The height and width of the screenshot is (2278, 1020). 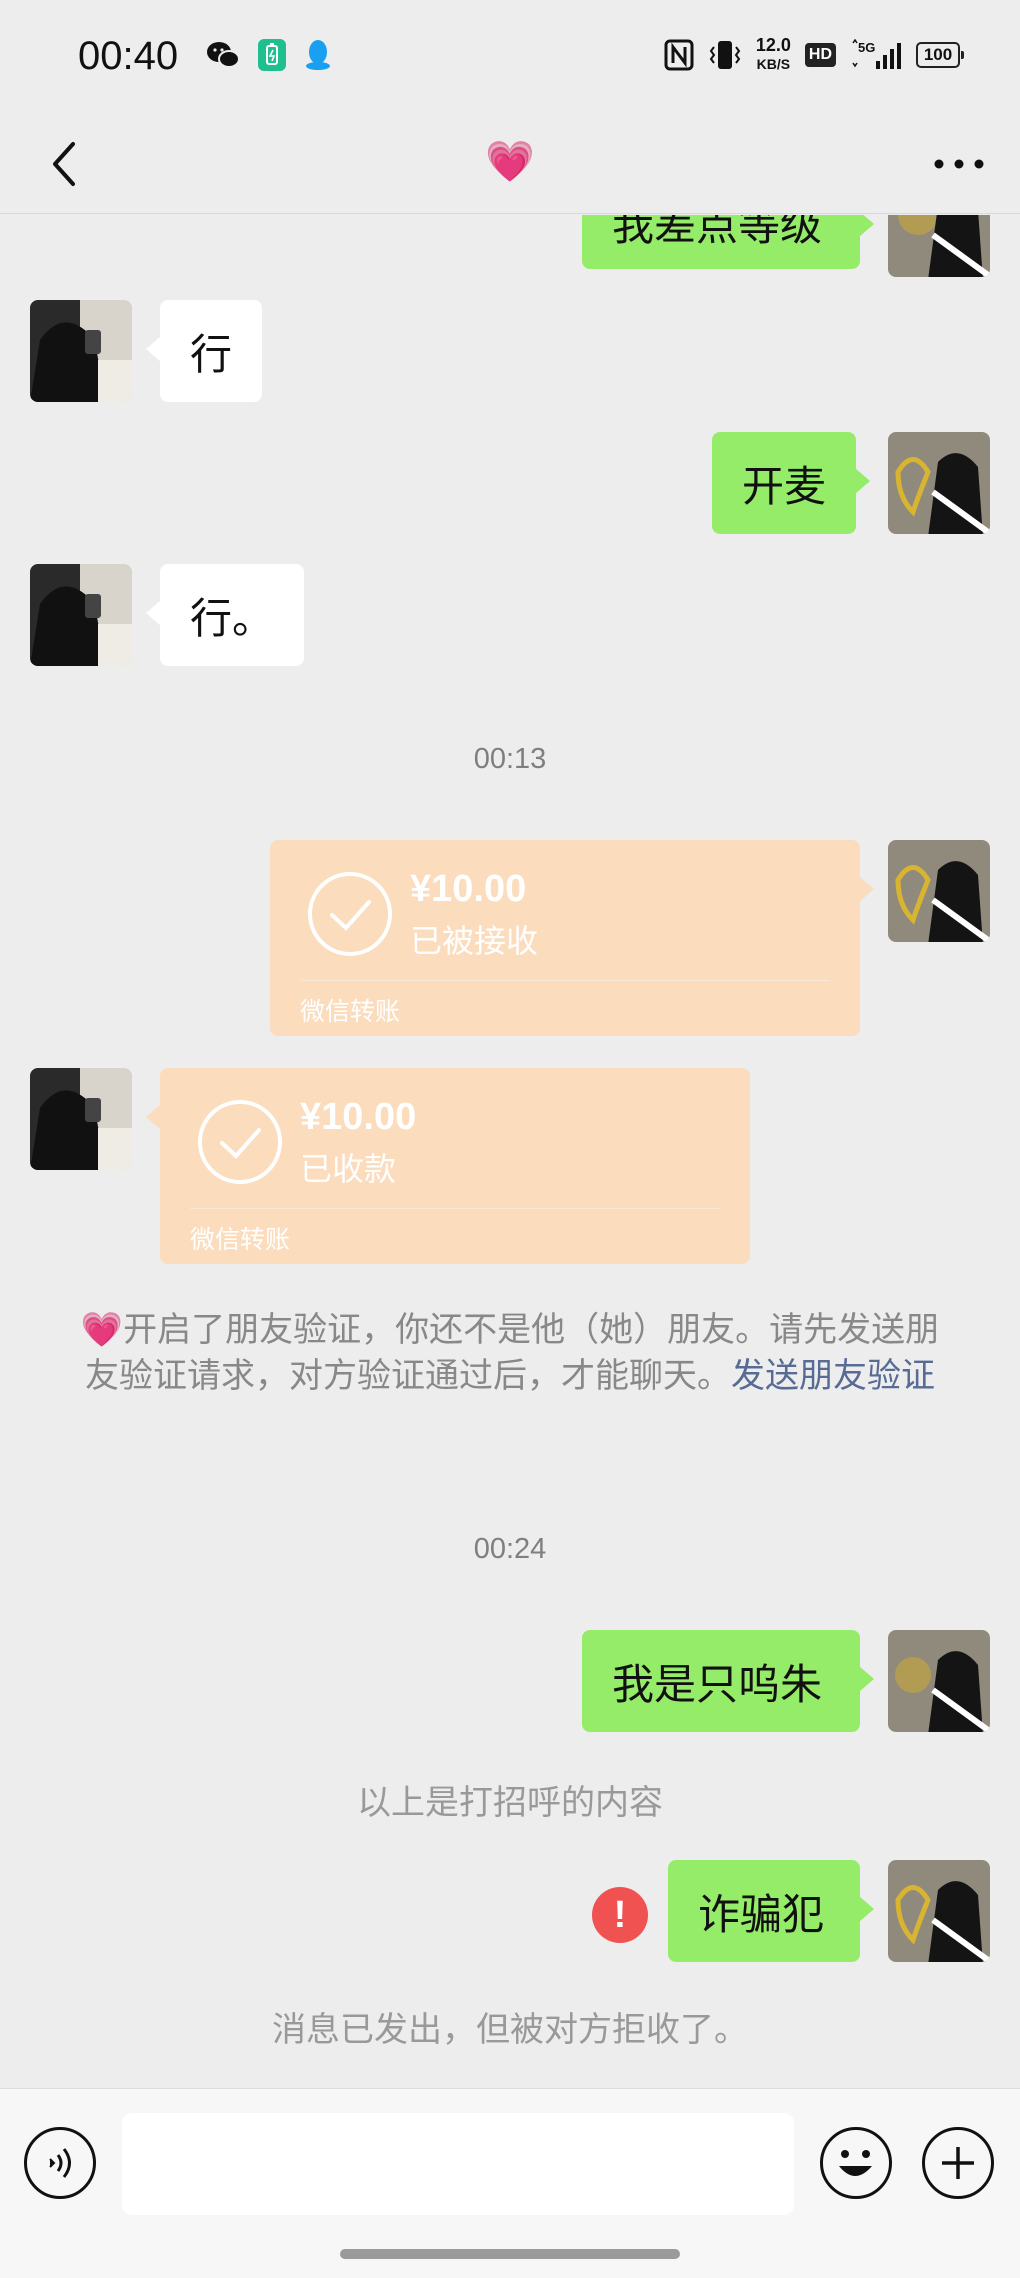 I want to click on more-button, so click(x=959, y=164).